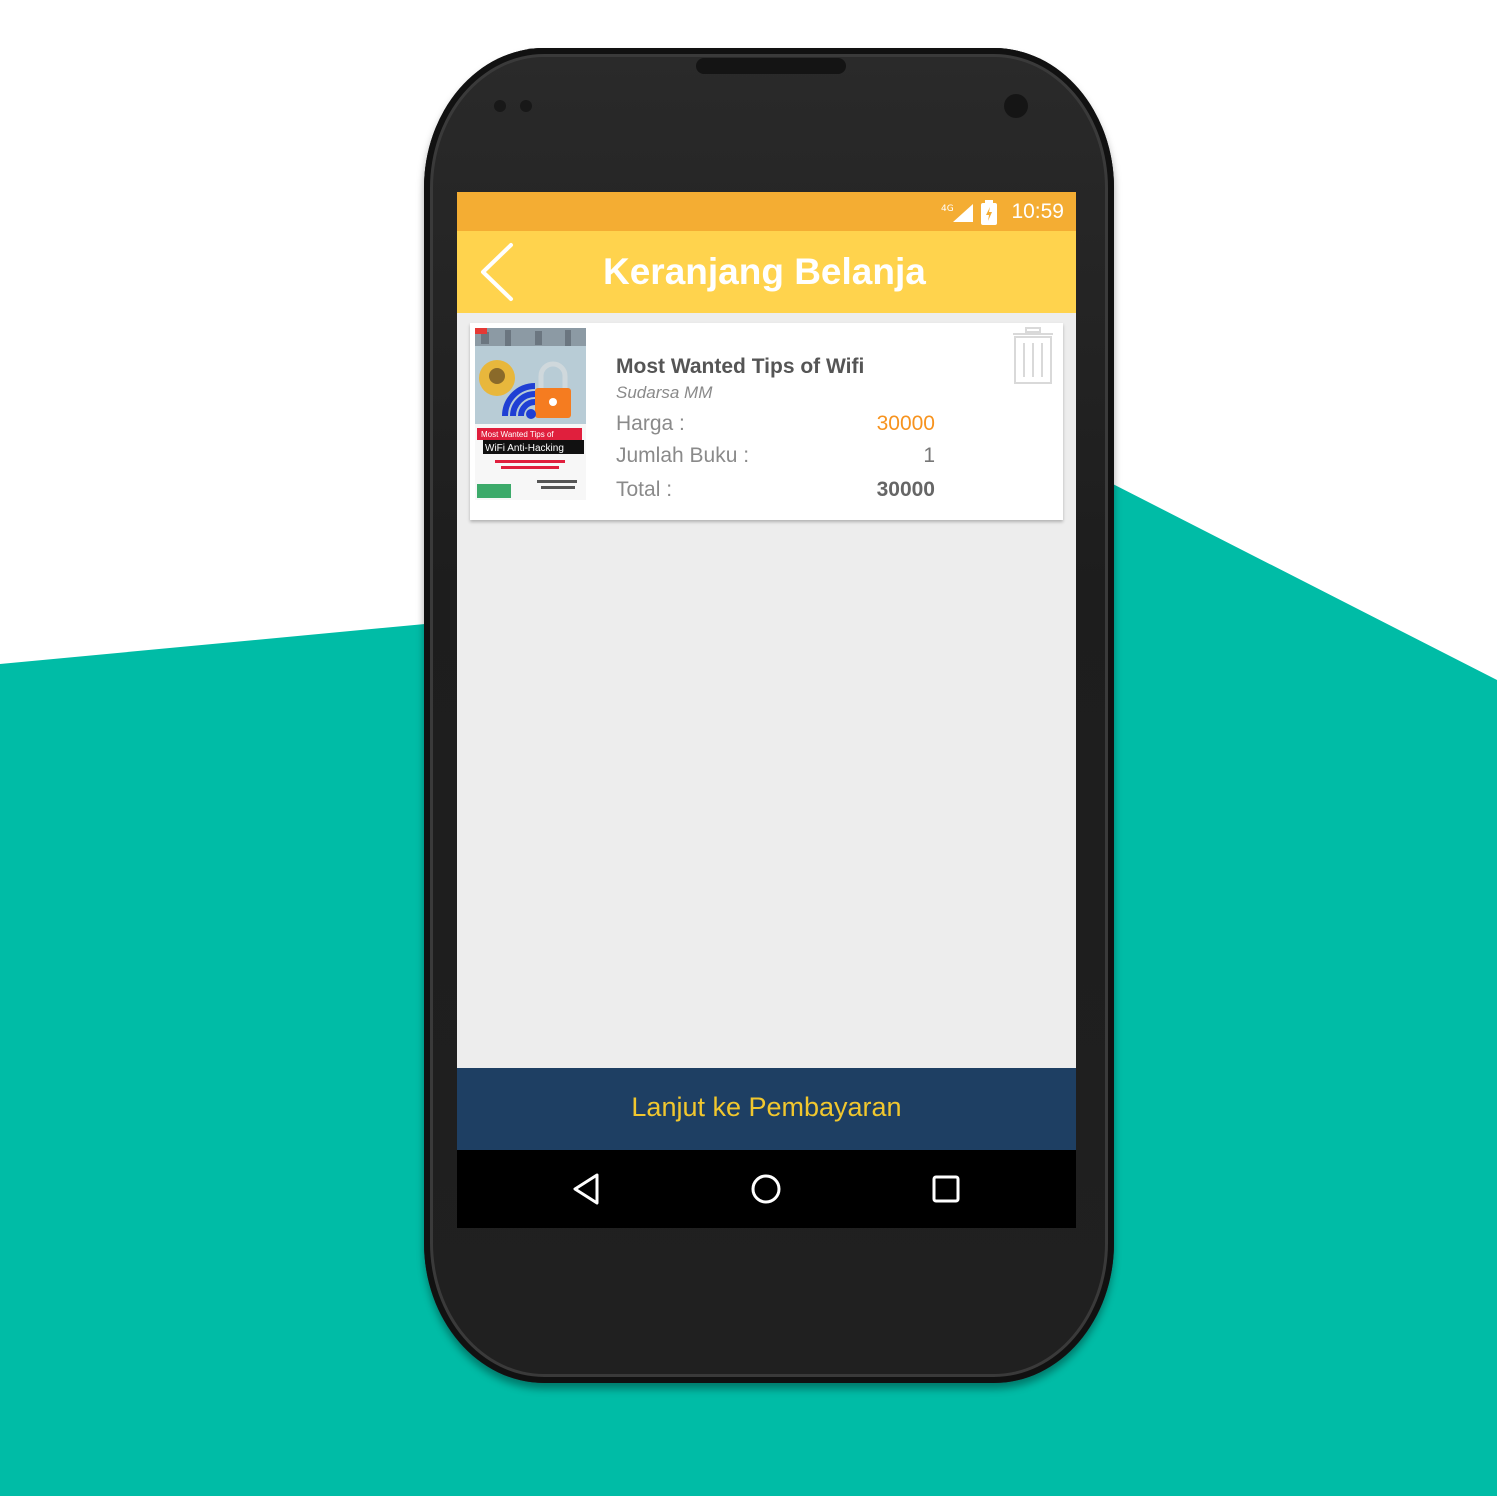 The image size is (1497, 1496). What do you see at coordinates (989, 212) in the screenshot?
I see `battery-icon` at bounding box center [989, 212].